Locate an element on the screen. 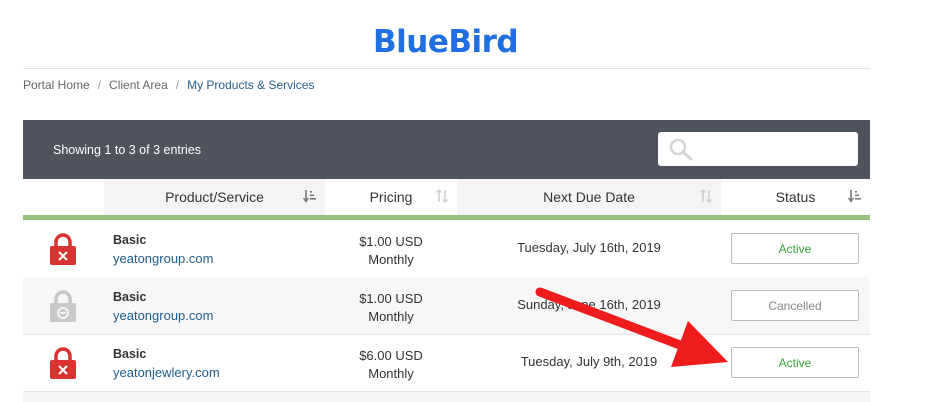 This screenshot has width=940, height=402. search-input is located at coordinates (775, 149).